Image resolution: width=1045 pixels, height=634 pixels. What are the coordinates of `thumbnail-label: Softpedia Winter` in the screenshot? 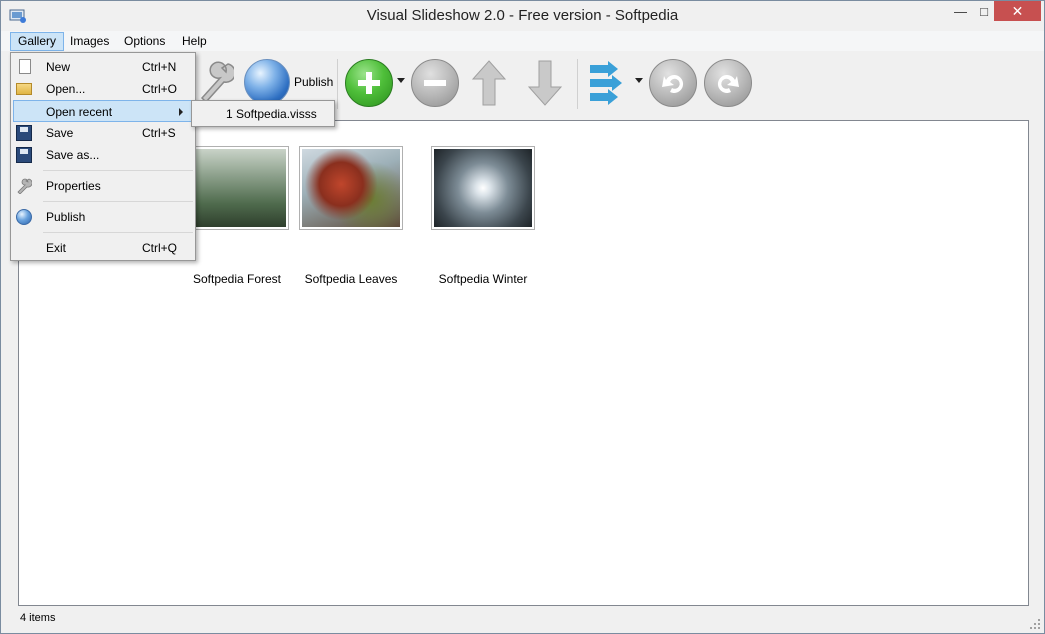 It's located at (483, 279).